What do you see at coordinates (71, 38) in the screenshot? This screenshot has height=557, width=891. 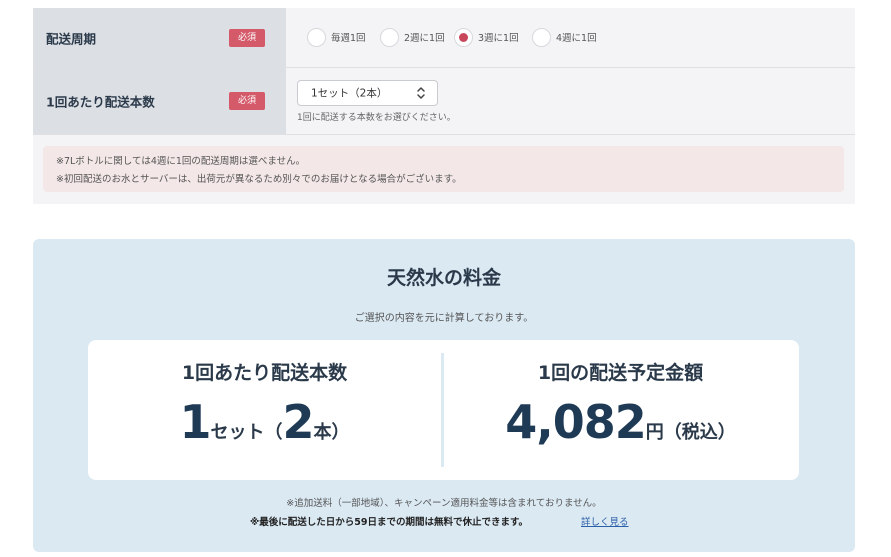 I see `delivery-cycle-label: 配送周期` at bounding box center [71, 38].